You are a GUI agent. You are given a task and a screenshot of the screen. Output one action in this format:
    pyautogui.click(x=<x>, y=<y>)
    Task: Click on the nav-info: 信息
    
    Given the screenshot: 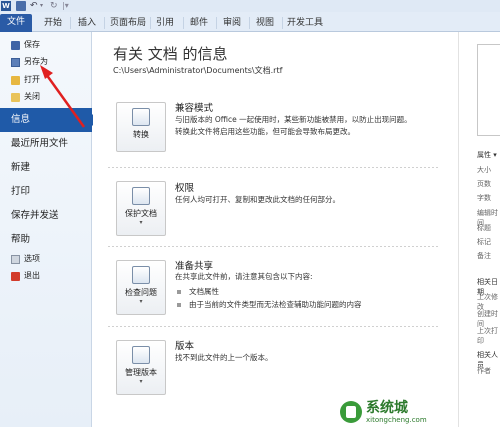 What is the action you would take?
    pyautogui.click(x=49, y=120)
    